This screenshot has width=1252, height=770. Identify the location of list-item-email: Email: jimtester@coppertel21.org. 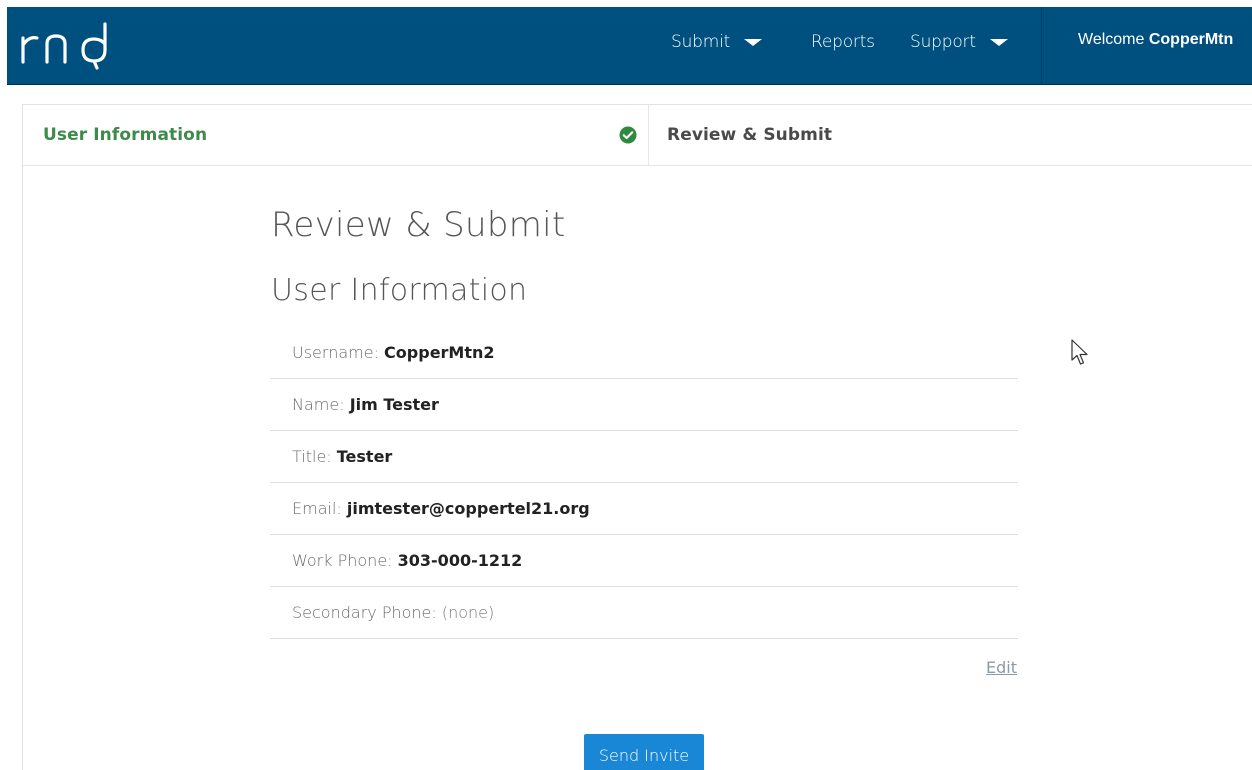
(644, 509).